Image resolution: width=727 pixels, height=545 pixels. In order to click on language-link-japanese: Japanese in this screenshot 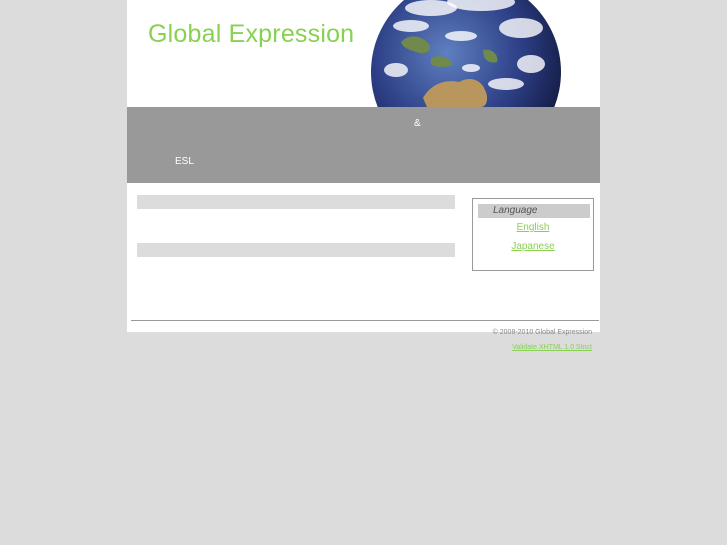, I will do `click(533, 246)`.